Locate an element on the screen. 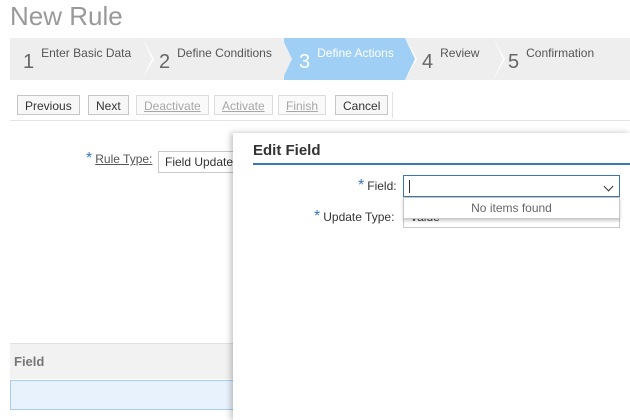 The height and width of the screenshot is (420, 630). step-number: 5 is located at coordinates (514, 62).